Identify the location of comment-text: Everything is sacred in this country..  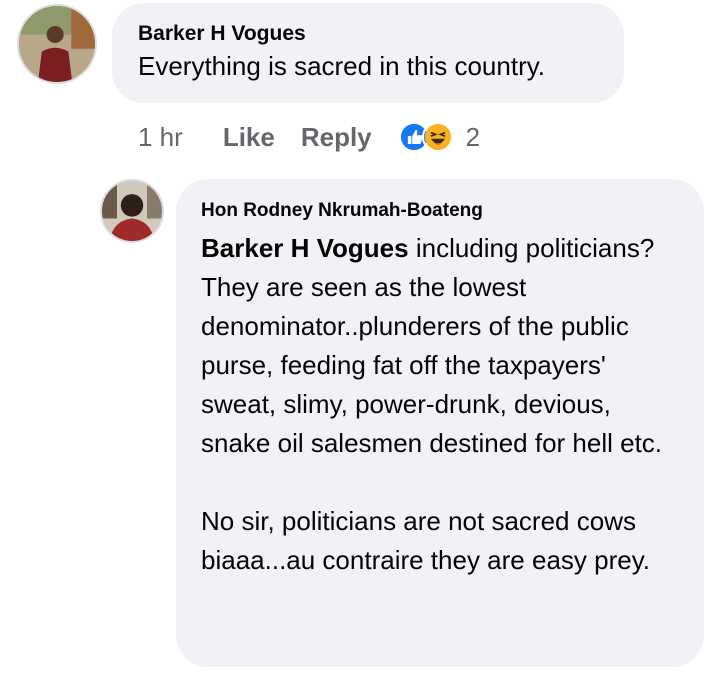
(342, 66).